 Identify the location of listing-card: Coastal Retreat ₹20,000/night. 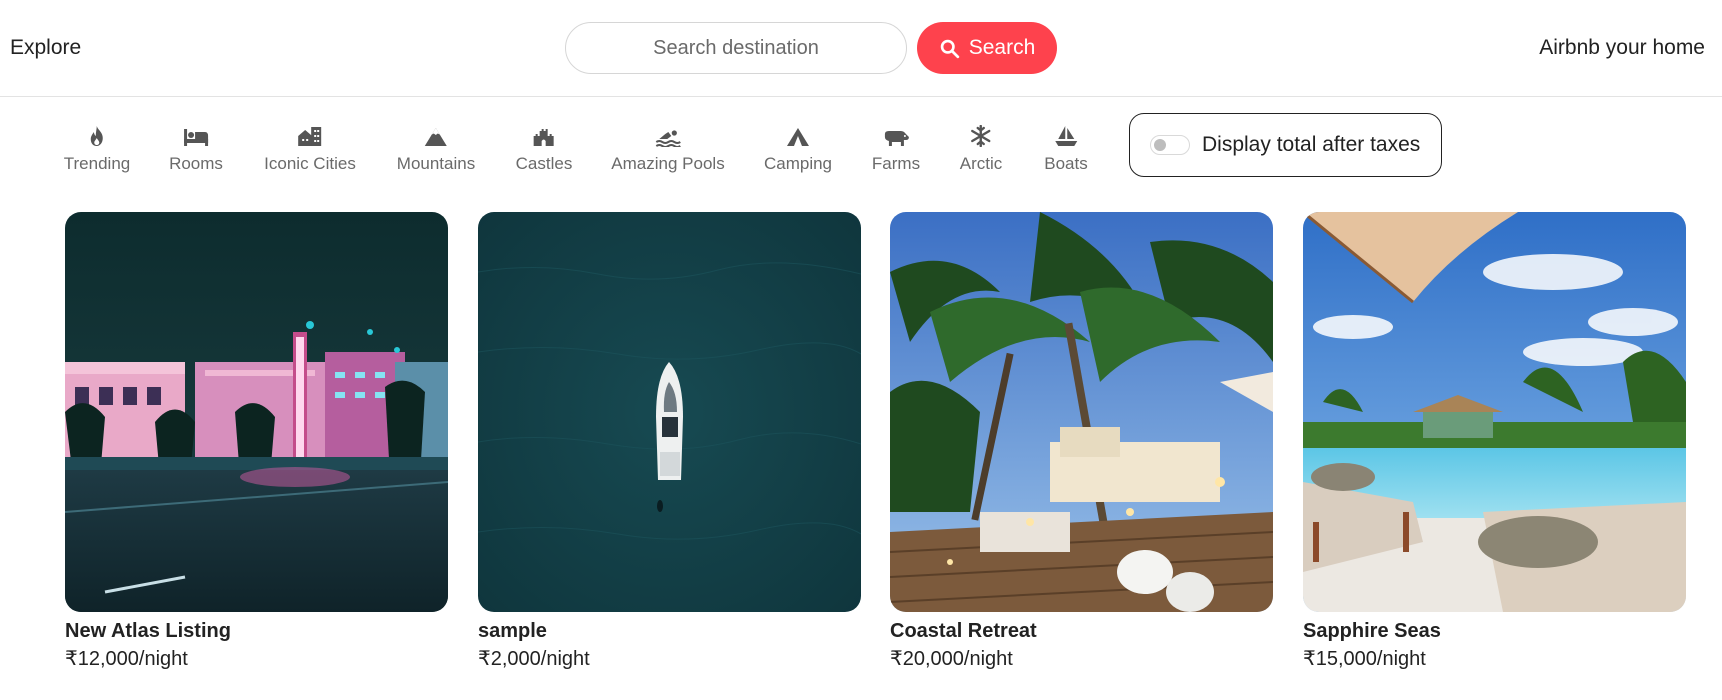
(1081, 441).